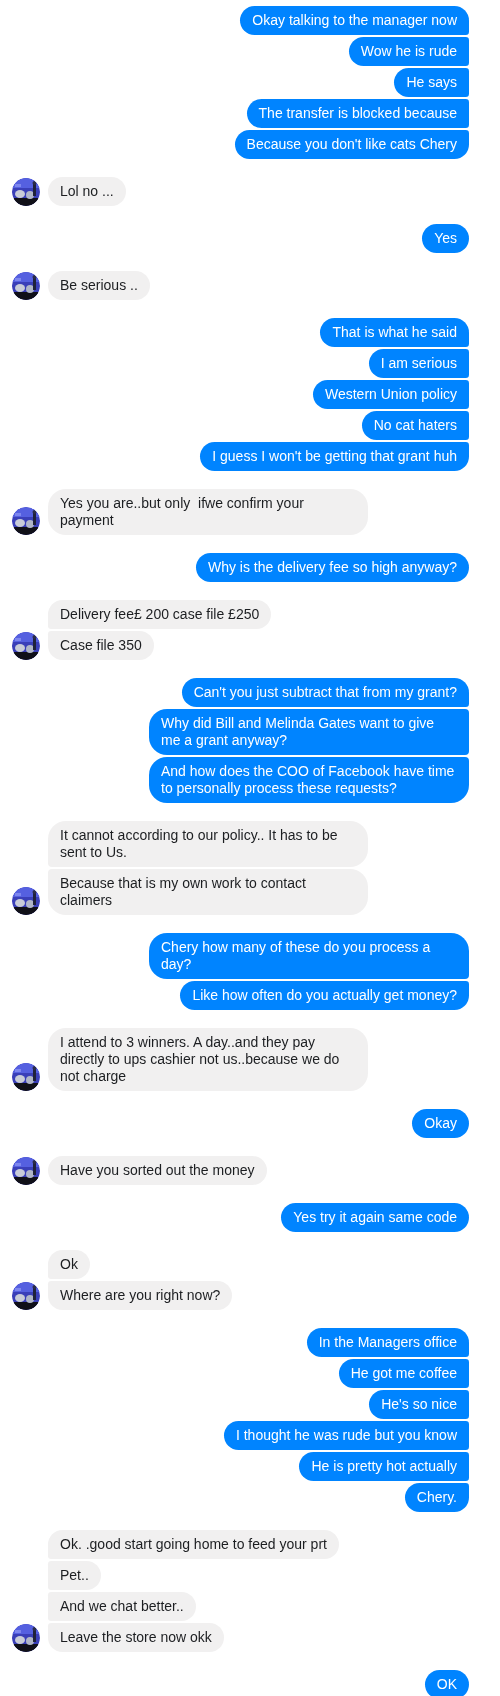 The image size is (500, 1696). What do you see at coordinates (208, 1059) in the screenshot?
I see `message-bubble: I attend to 3 winners. A day..and they pay directly to ups cashier not us..because we do not charge` at bounding box center [208, 1059].